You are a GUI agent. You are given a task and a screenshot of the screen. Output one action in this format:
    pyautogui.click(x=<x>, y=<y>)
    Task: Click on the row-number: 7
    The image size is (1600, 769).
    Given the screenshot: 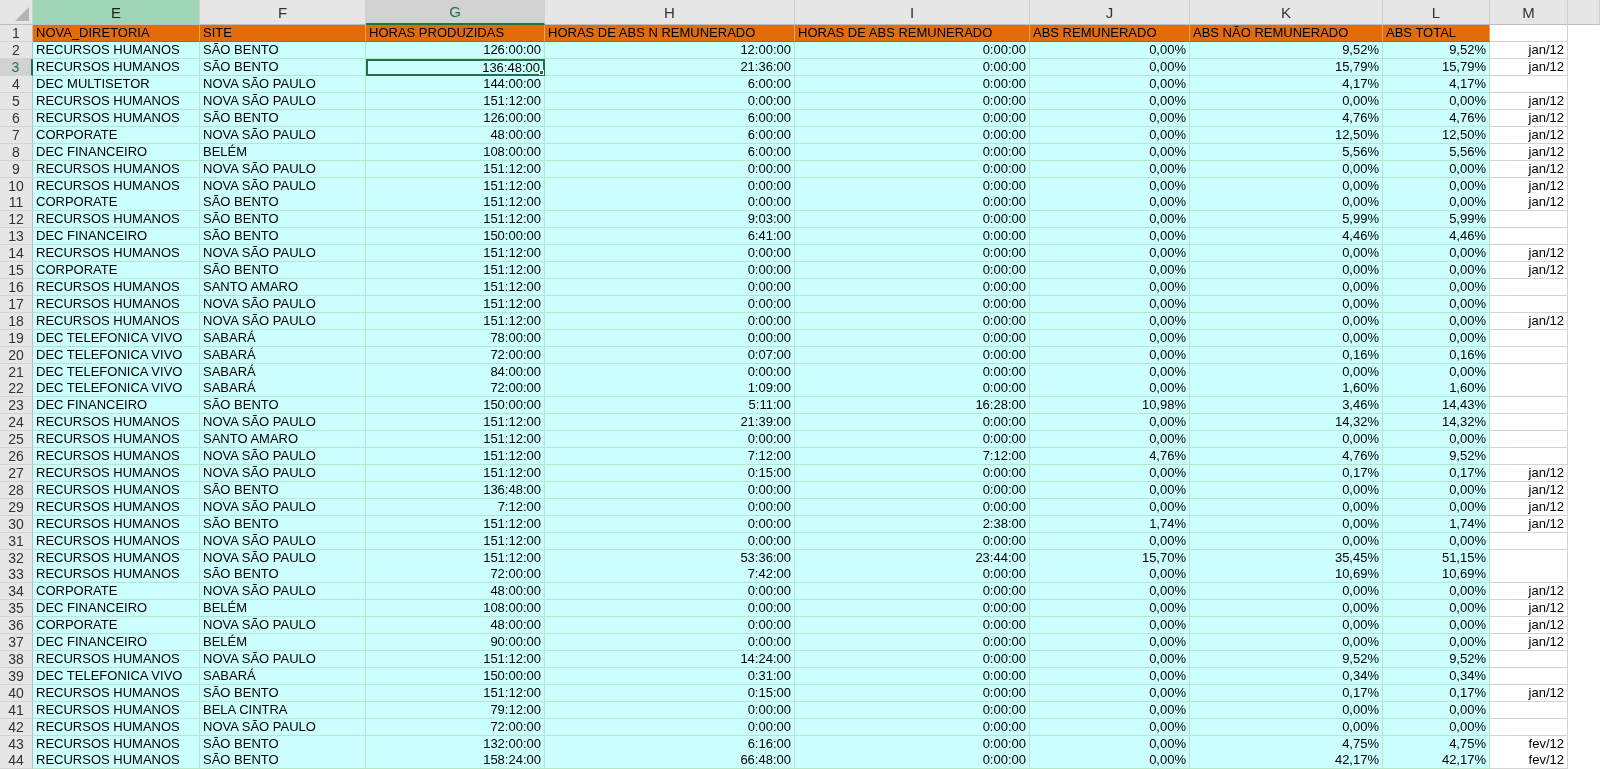 What is the action you would take?
    pyautogui.click(x=16, y=135)
    